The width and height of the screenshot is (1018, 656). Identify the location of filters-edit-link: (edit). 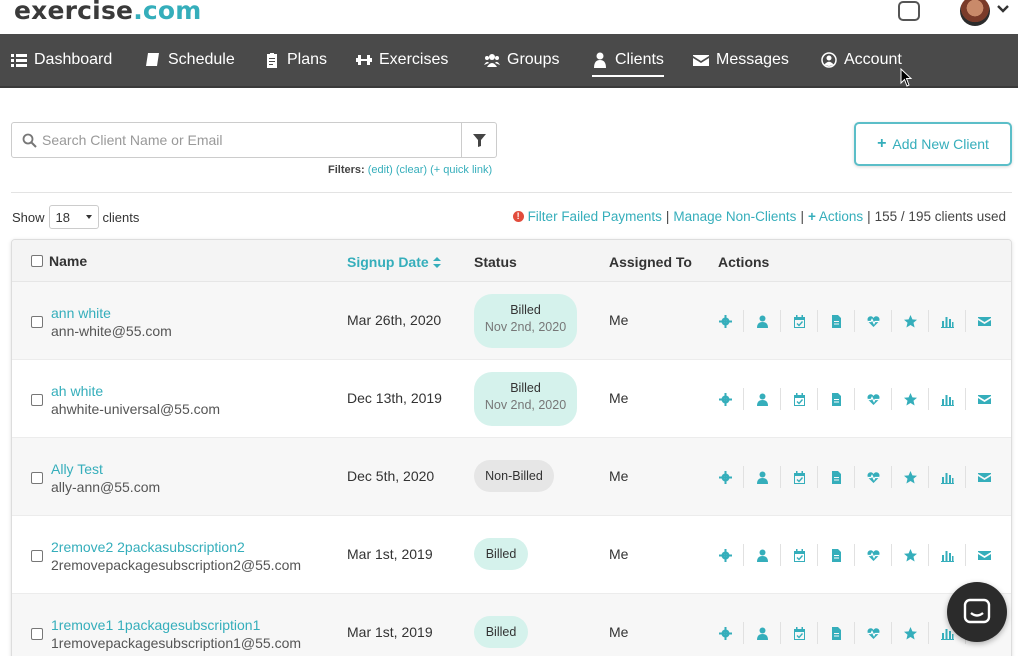
(380, 170).